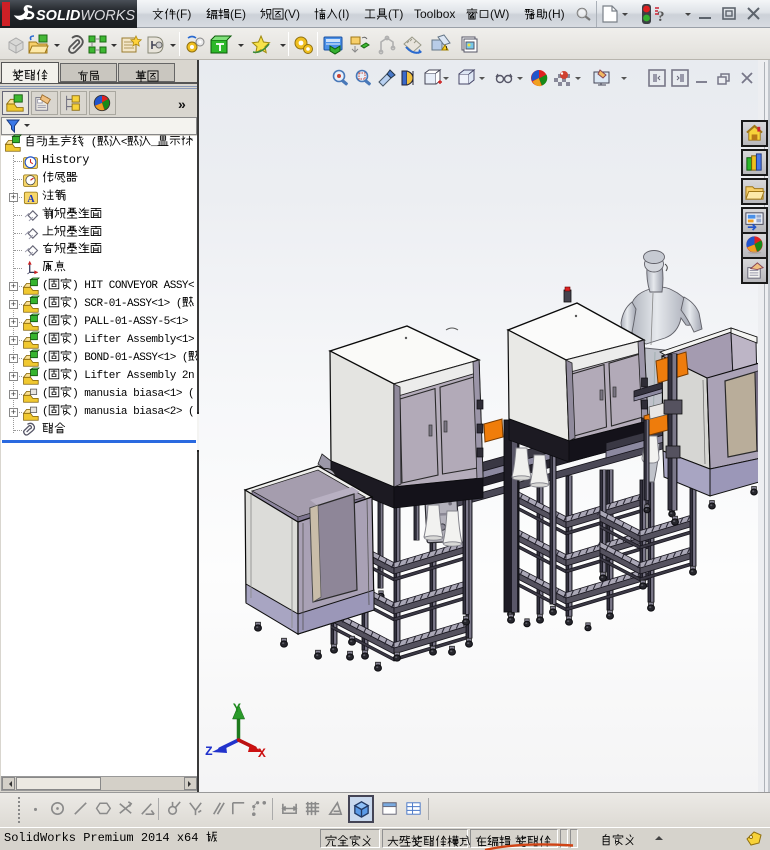 The image size is (770, 850). I want to click on svg-text: Z, so click(209, 751).